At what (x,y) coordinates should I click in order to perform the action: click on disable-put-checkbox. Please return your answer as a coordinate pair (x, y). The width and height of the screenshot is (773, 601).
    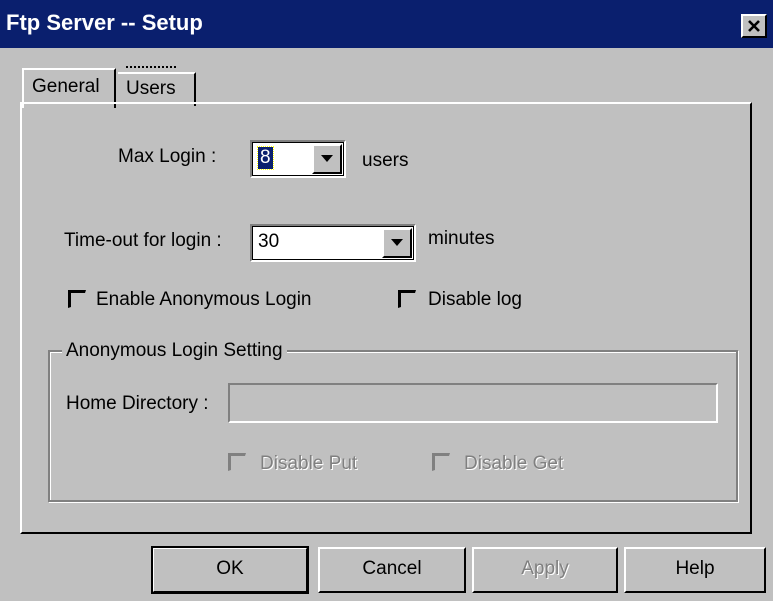
    Looking at the image, I should click on (237, 462).